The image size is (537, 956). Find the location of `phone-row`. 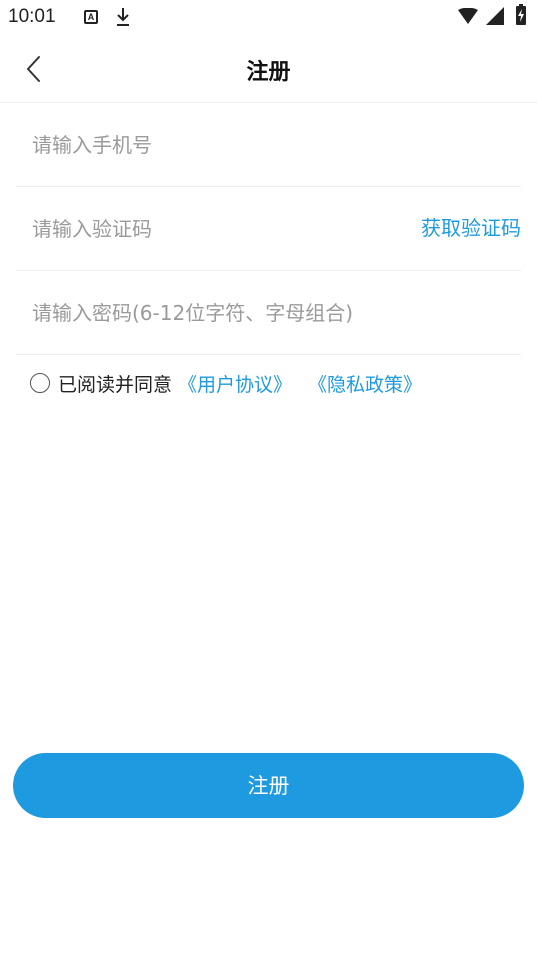

phone-row is located at coordinates (268, 145).